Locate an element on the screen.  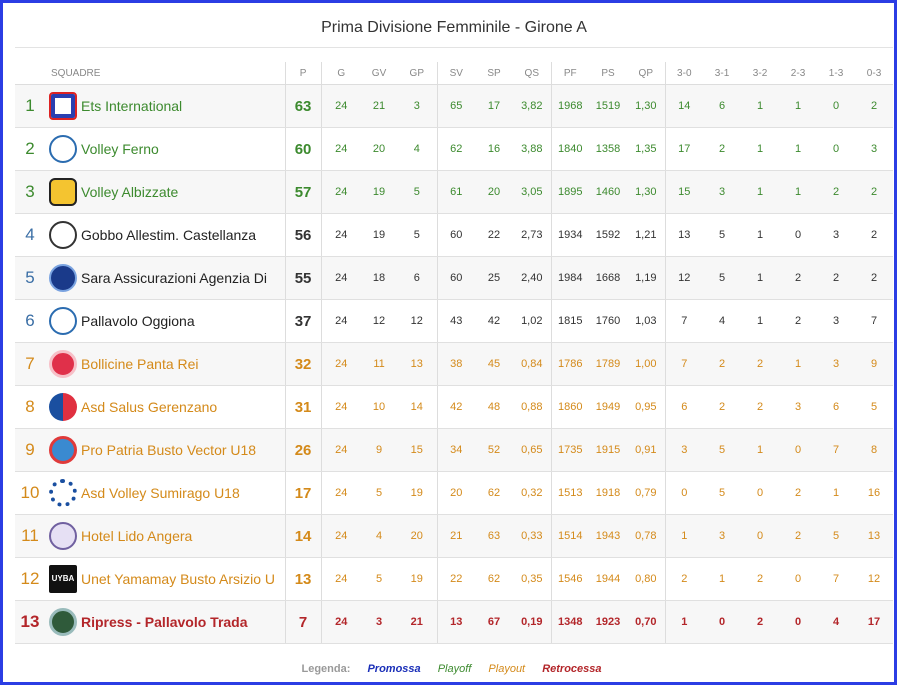
stat-cell: 1934 is located at coordinates (570, 235).